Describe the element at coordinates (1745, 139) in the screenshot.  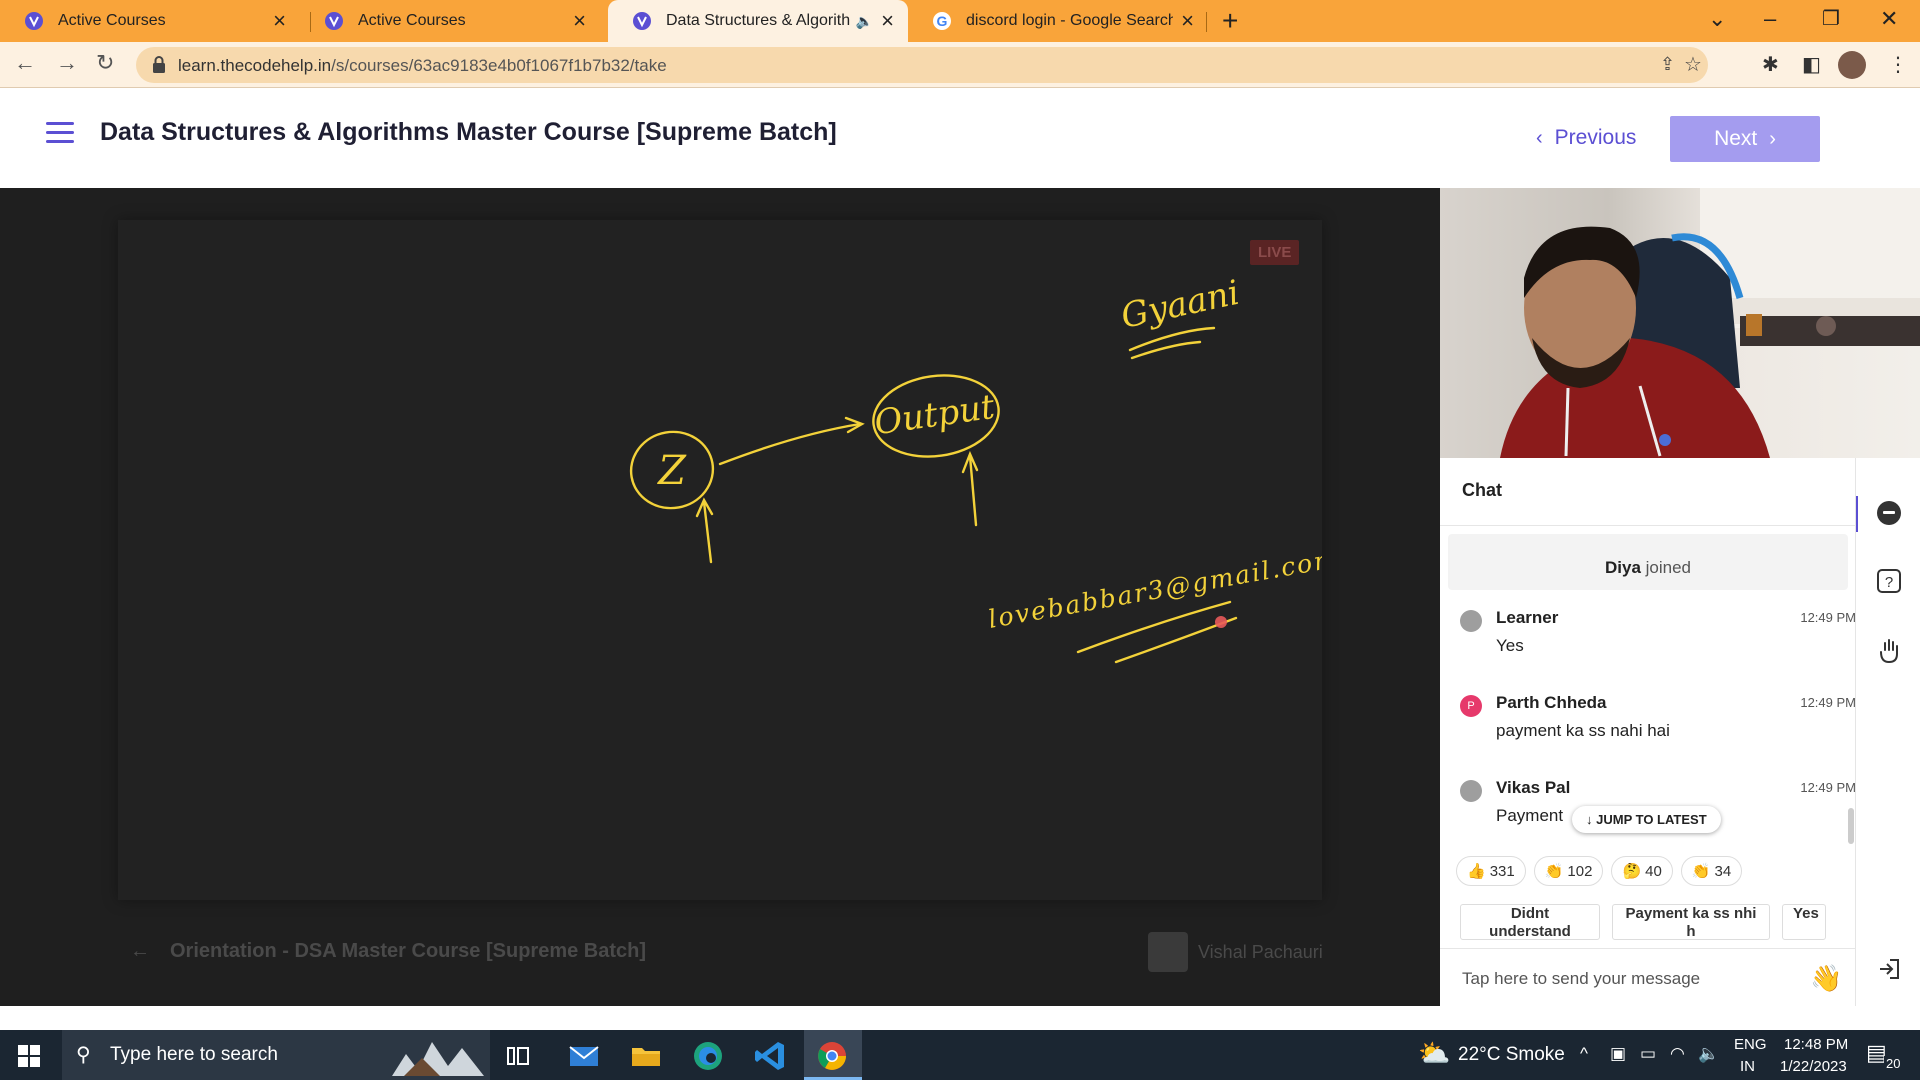
I see `next-button: Next ›` at that location.